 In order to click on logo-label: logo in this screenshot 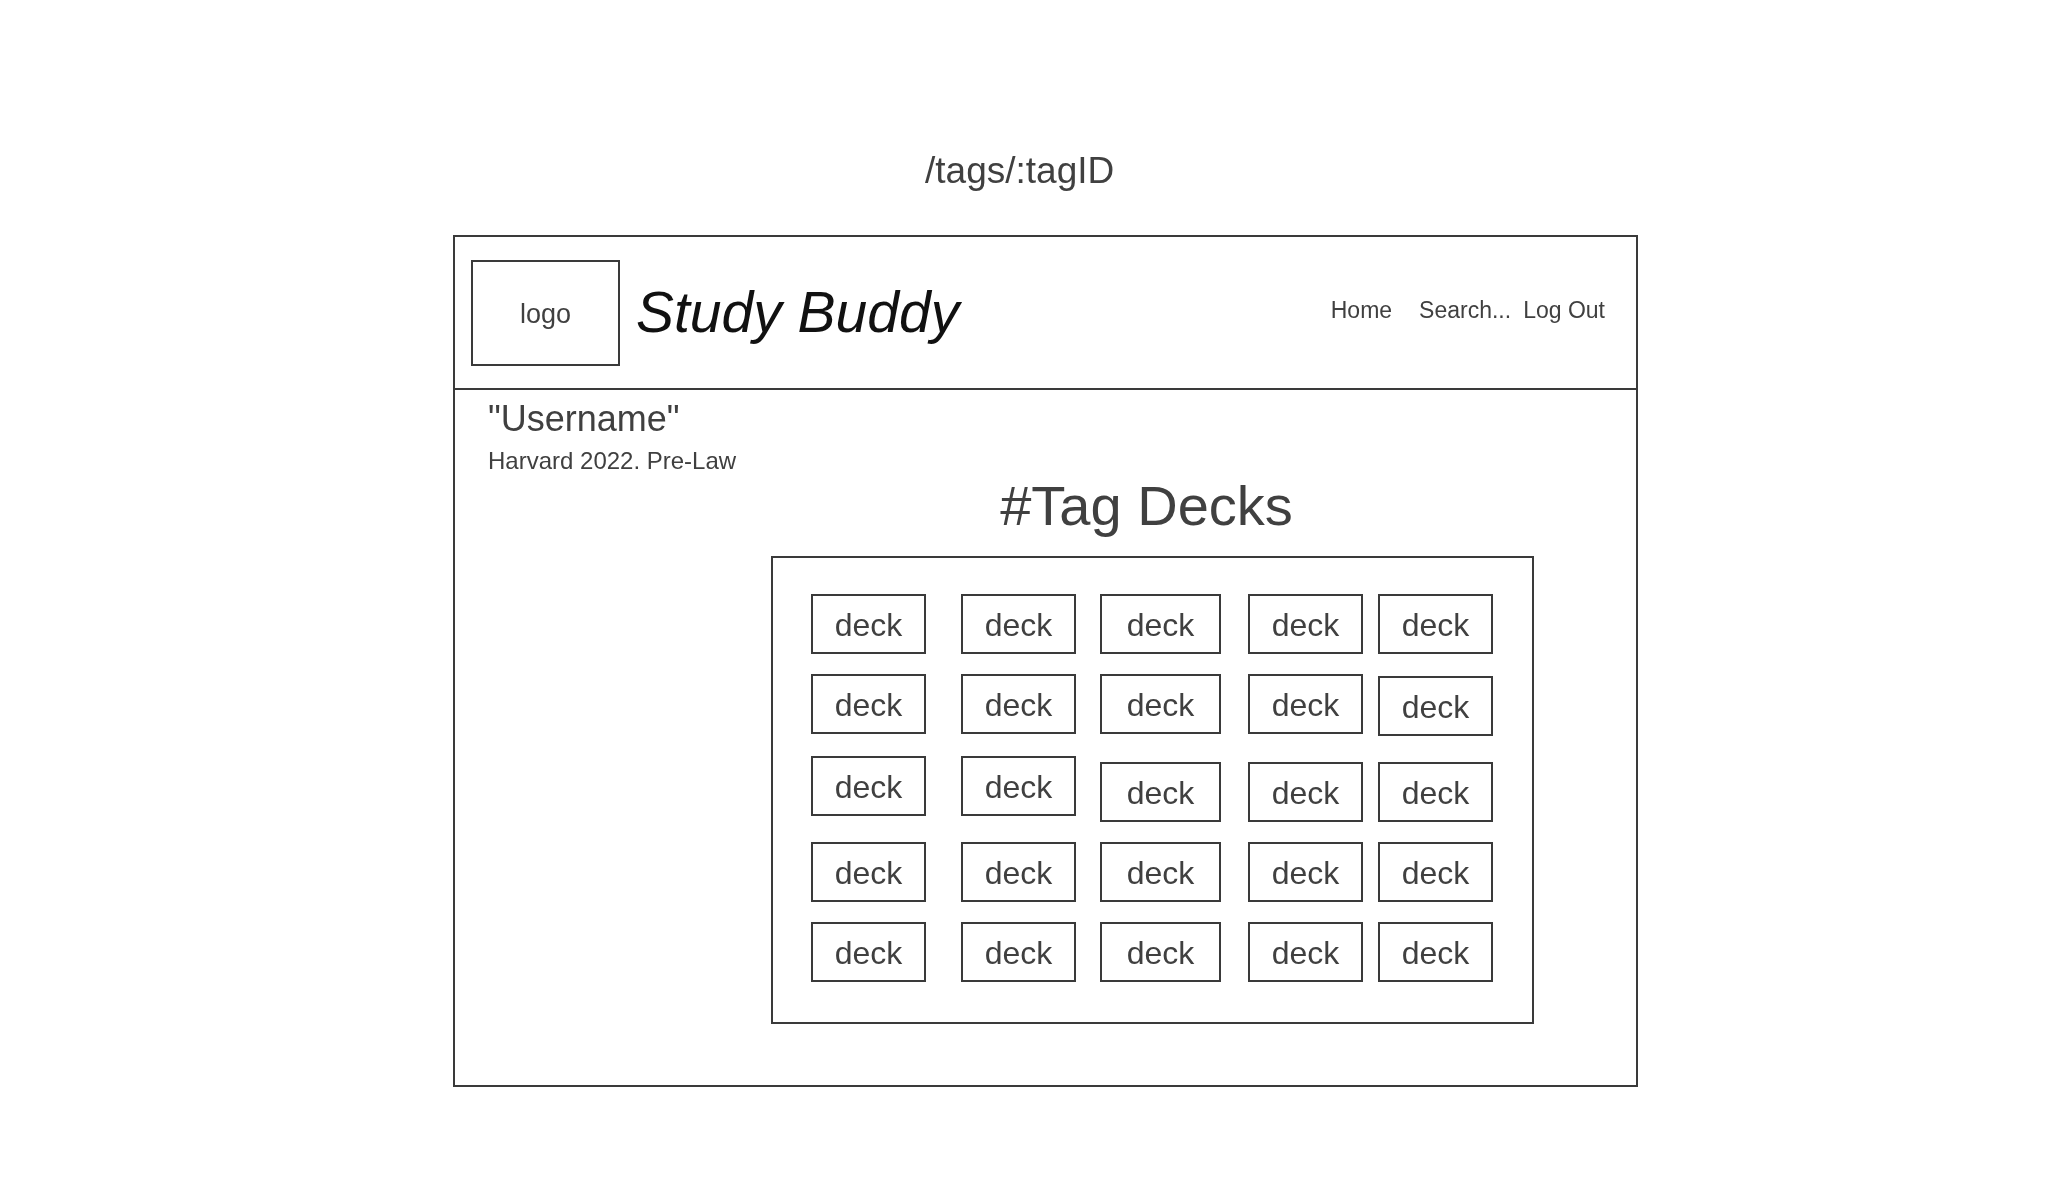, I will do `click(545, 314)`.